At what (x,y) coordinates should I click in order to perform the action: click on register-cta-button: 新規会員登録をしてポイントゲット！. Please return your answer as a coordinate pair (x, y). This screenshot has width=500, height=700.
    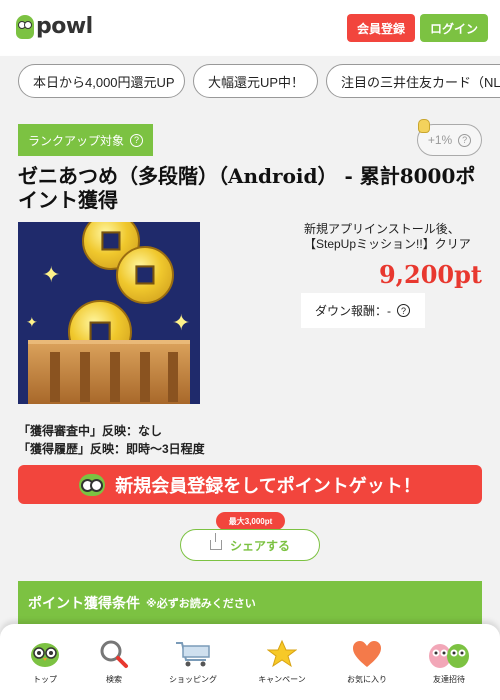
    Looking at the image, I should click on (250, 484).